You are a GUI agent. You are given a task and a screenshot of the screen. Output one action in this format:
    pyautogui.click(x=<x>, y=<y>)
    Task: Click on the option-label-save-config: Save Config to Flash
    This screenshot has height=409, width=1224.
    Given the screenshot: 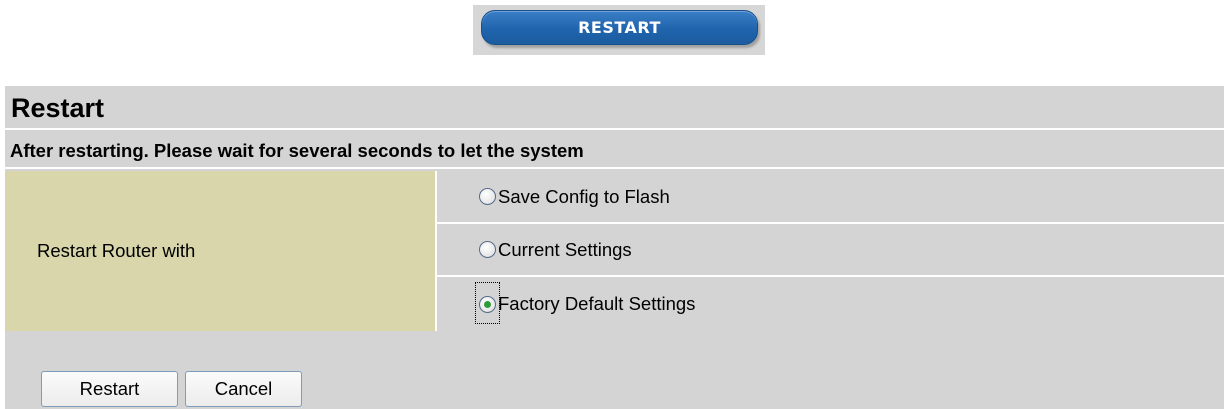 What is the action you would take?
    pyautogui.click(x=584, y=196)
    